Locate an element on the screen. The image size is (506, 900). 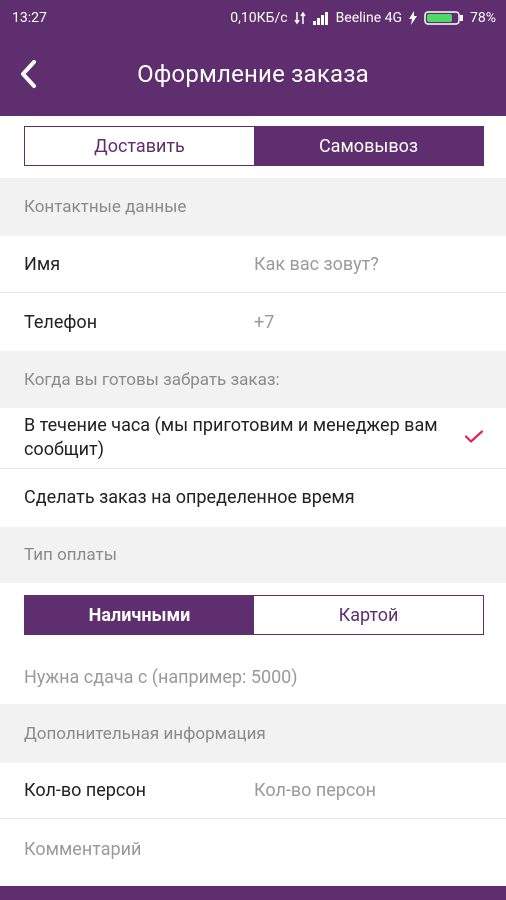
status-right: 0,10КБ/с Beeline 4G 78% is located at coordinates (363, 18).